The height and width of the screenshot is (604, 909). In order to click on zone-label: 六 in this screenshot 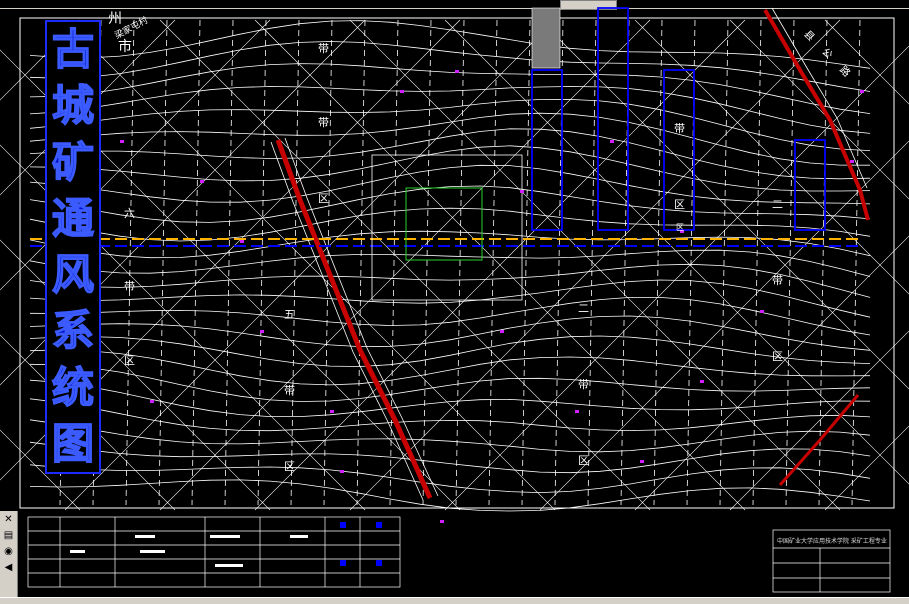, I will do `click(129, 213)`.